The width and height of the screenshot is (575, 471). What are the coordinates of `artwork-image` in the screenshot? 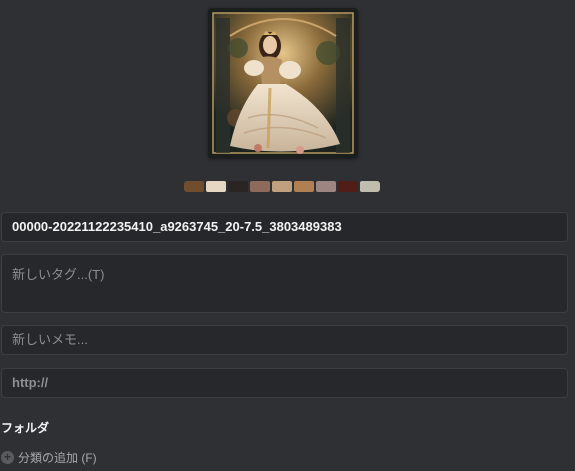 It's located at (283, 83).